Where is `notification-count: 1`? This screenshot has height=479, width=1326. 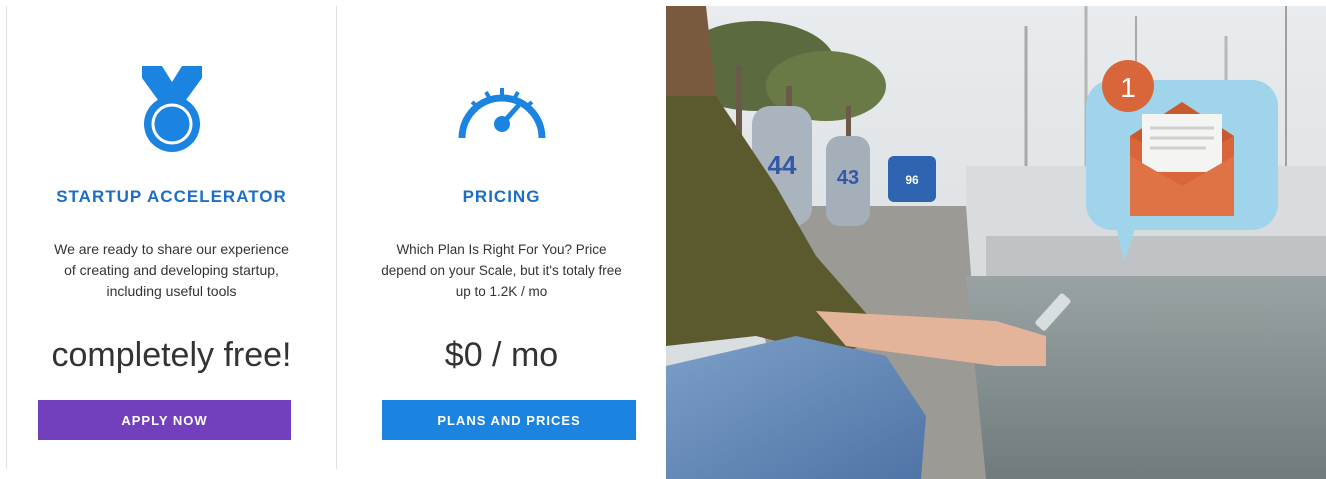 notification-count: 1 is located at coordinates (1128, 87).